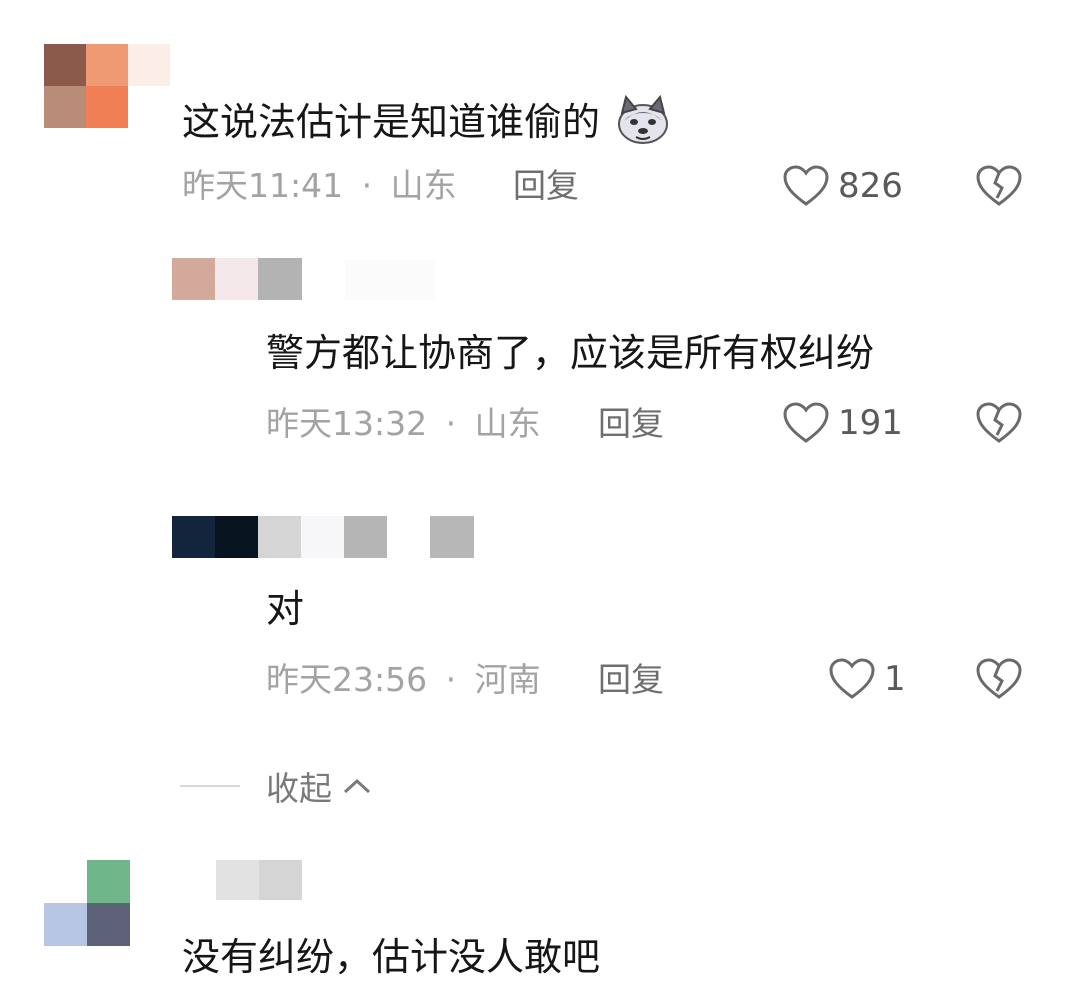 Image resolution: width=1080 pixels, height=1004 pixels. Describe the element at coordinates (507, 679) in the screenshot. I see `location: 河南` at that location.